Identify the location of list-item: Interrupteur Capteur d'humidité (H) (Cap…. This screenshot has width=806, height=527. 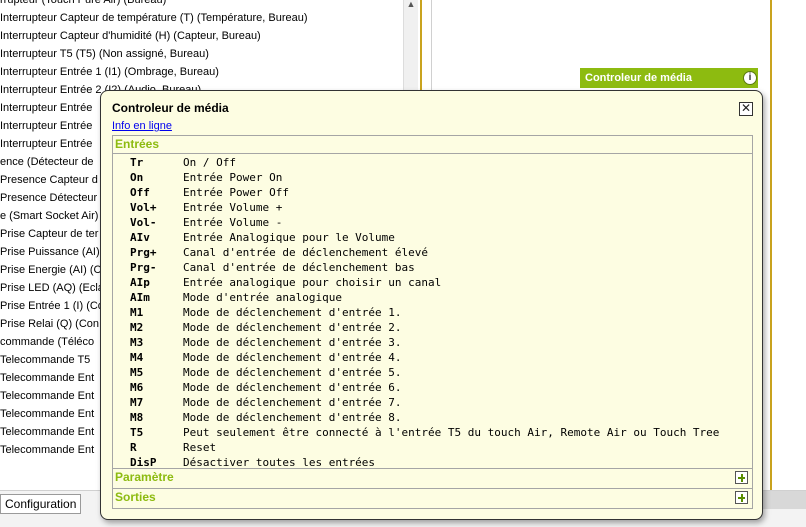
(130, 36).